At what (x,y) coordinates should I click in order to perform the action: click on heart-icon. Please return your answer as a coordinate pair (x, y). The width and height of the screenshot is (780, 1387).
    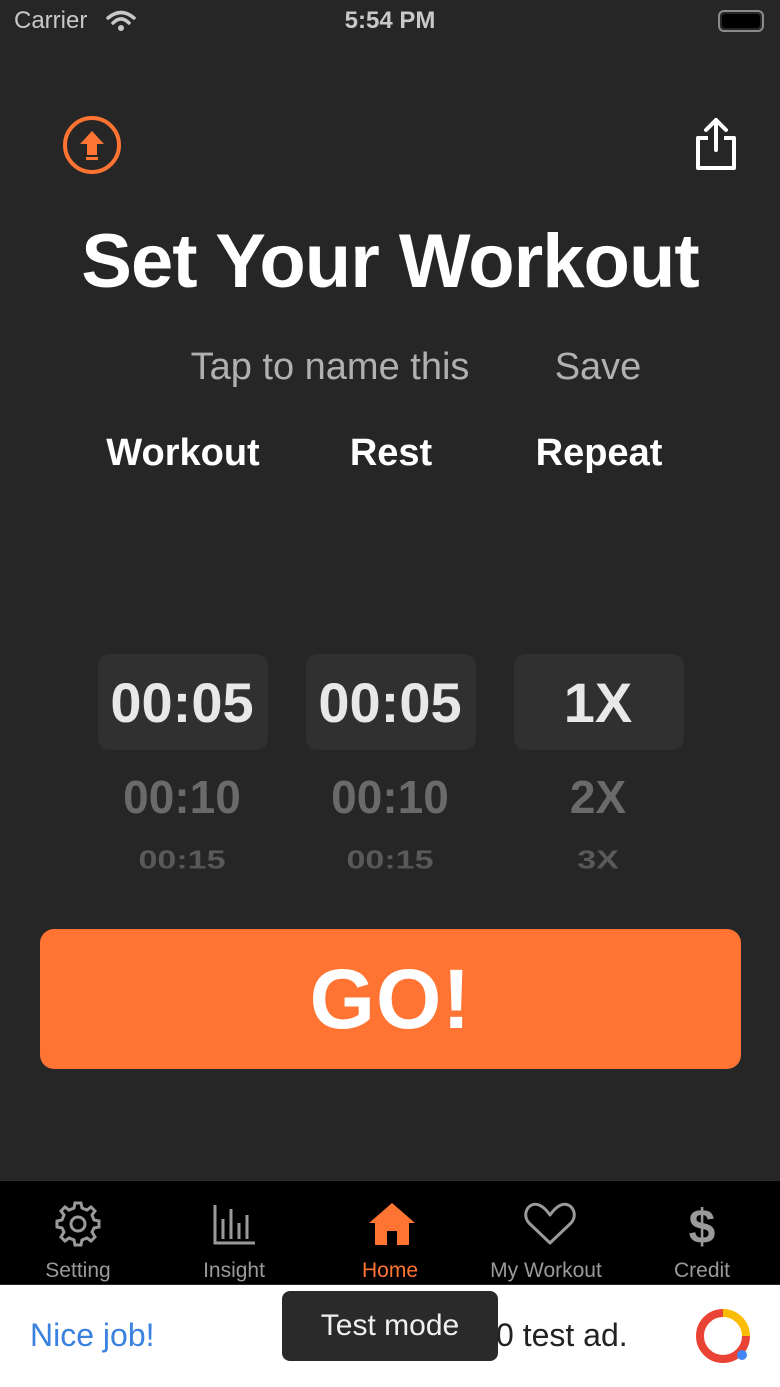
    Looking at the image, I should click on (550, 1223).